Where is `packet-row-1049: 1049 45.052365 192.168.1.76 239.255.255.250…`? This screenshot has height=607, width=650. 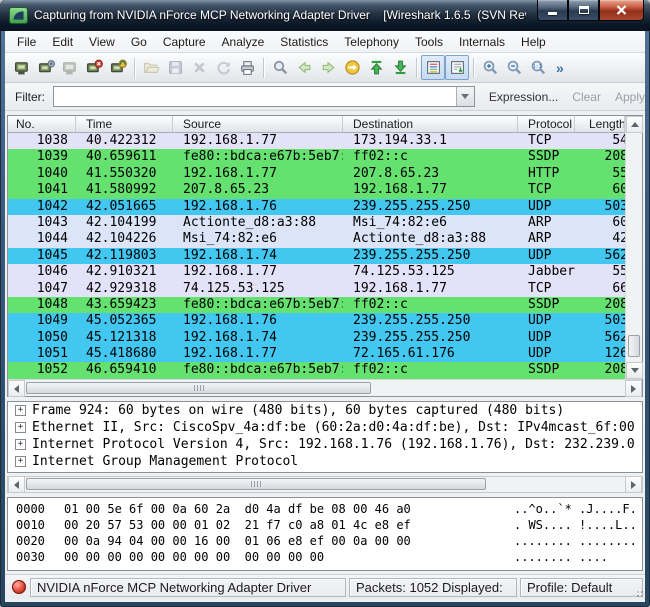
packet-row-1049: 1049 45.052365 192.168.1.76 239.255.255.250… is located at coordinates (316, 321).